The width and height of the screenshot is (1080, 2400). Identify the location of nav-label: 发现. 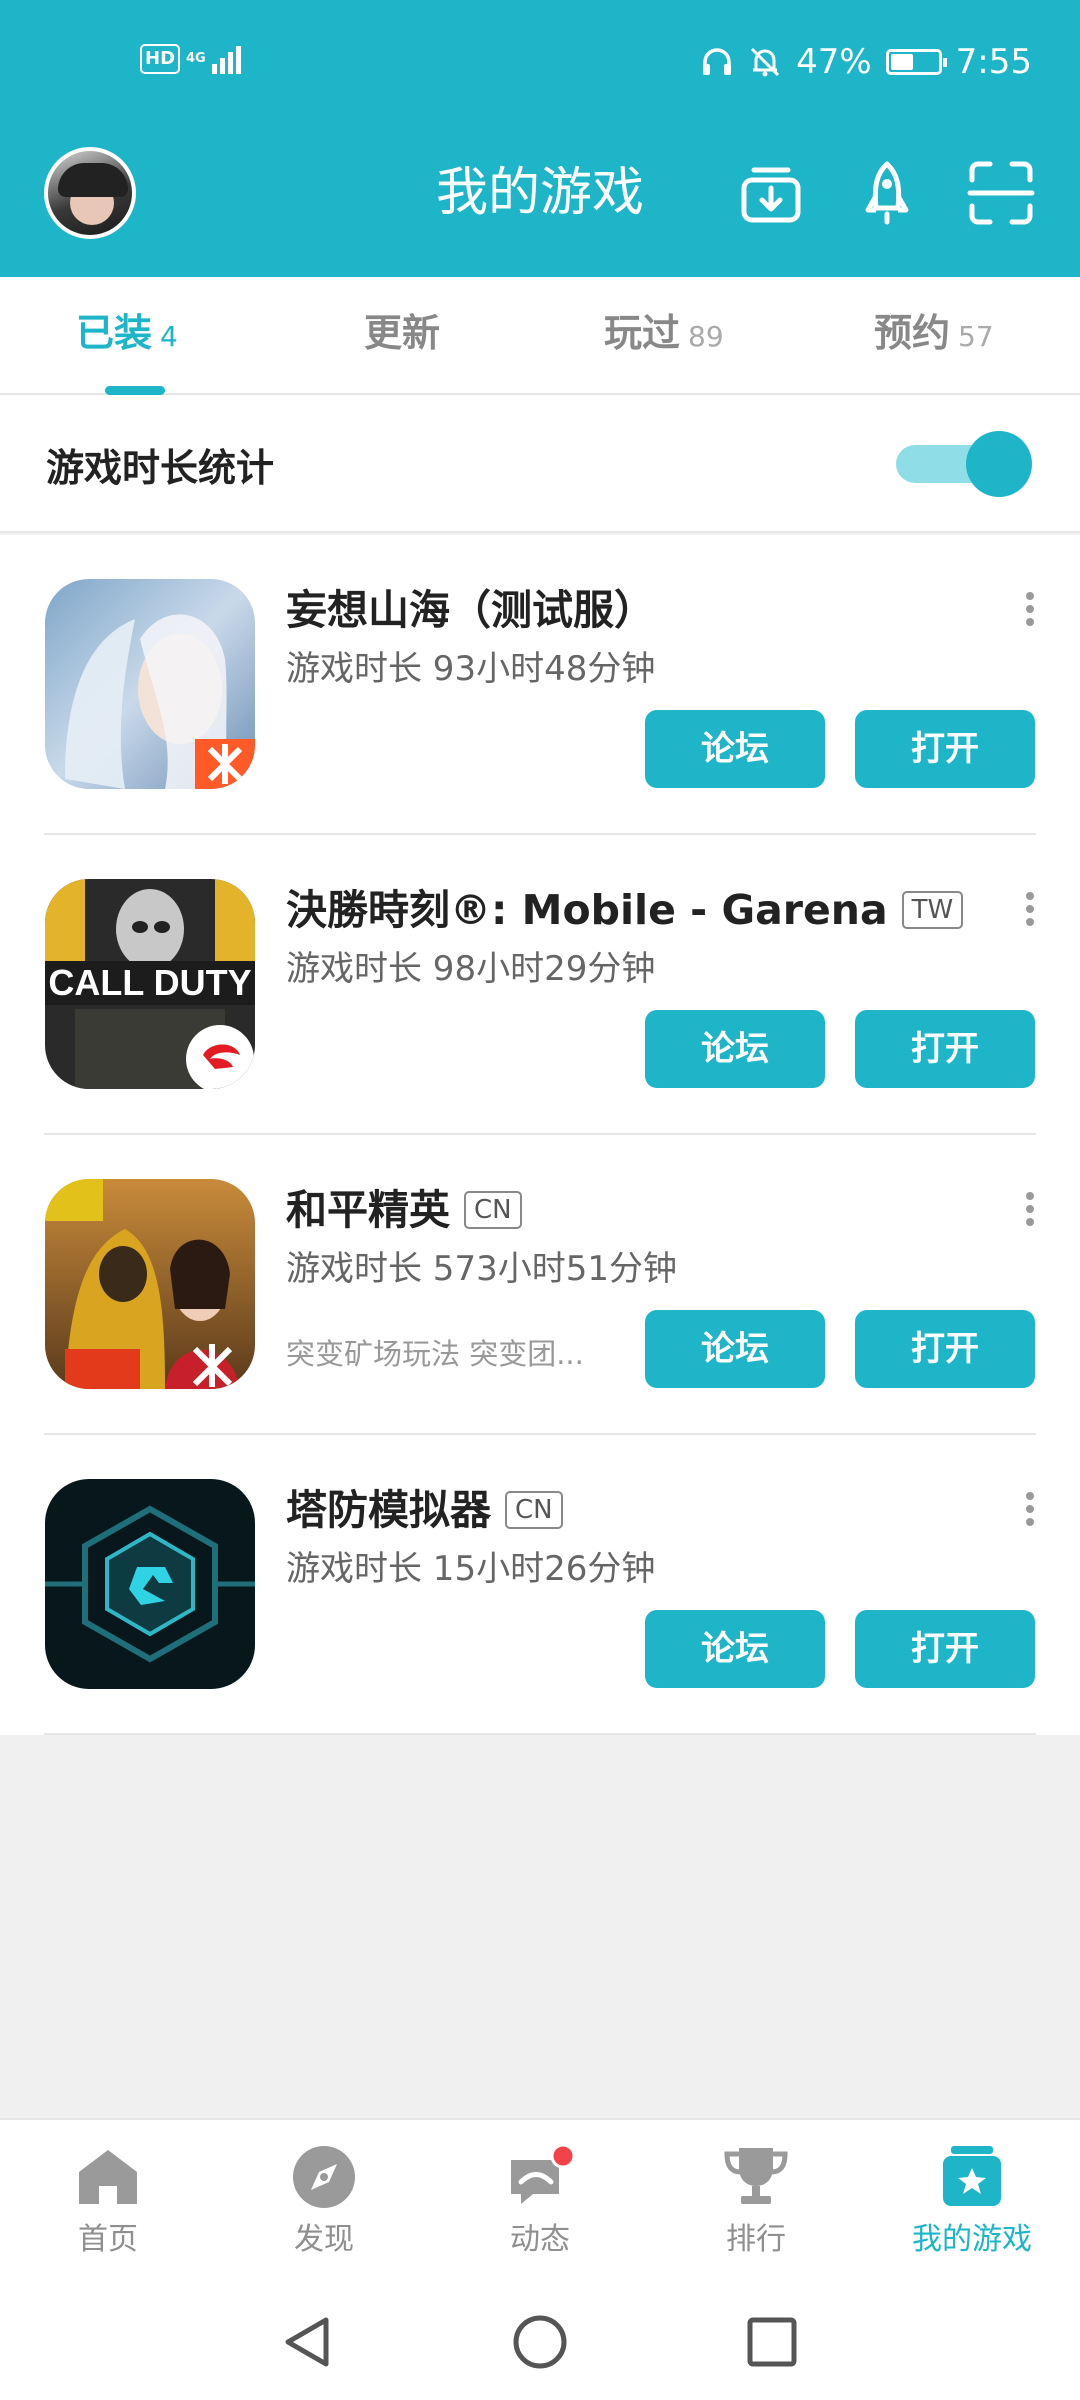
(324, 2239).